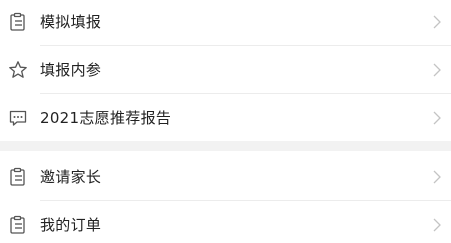 This screenshot has width=451, height=243. I want to click on section-separator, so click(225, 146).